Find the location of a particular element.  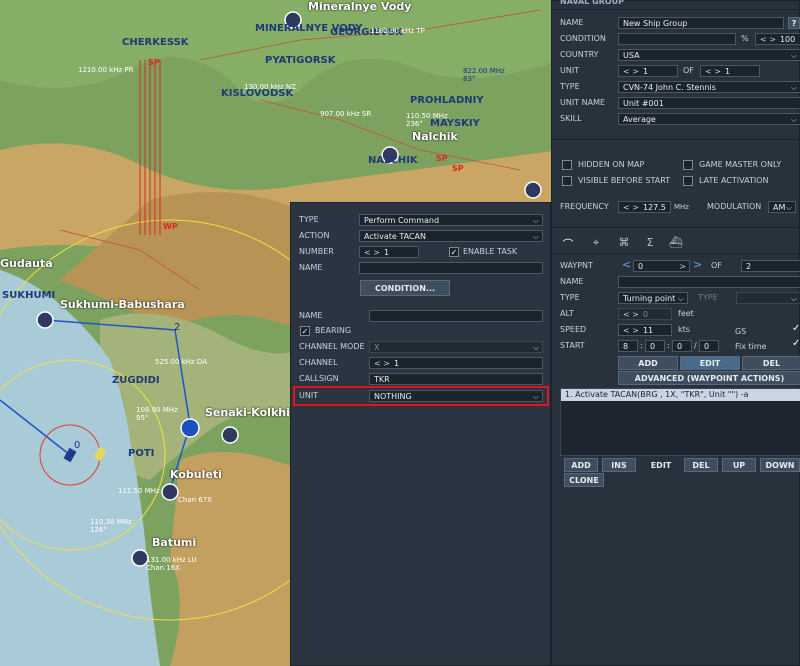

map-freq-label: Chan 67X is located at coordinates (195, 500).